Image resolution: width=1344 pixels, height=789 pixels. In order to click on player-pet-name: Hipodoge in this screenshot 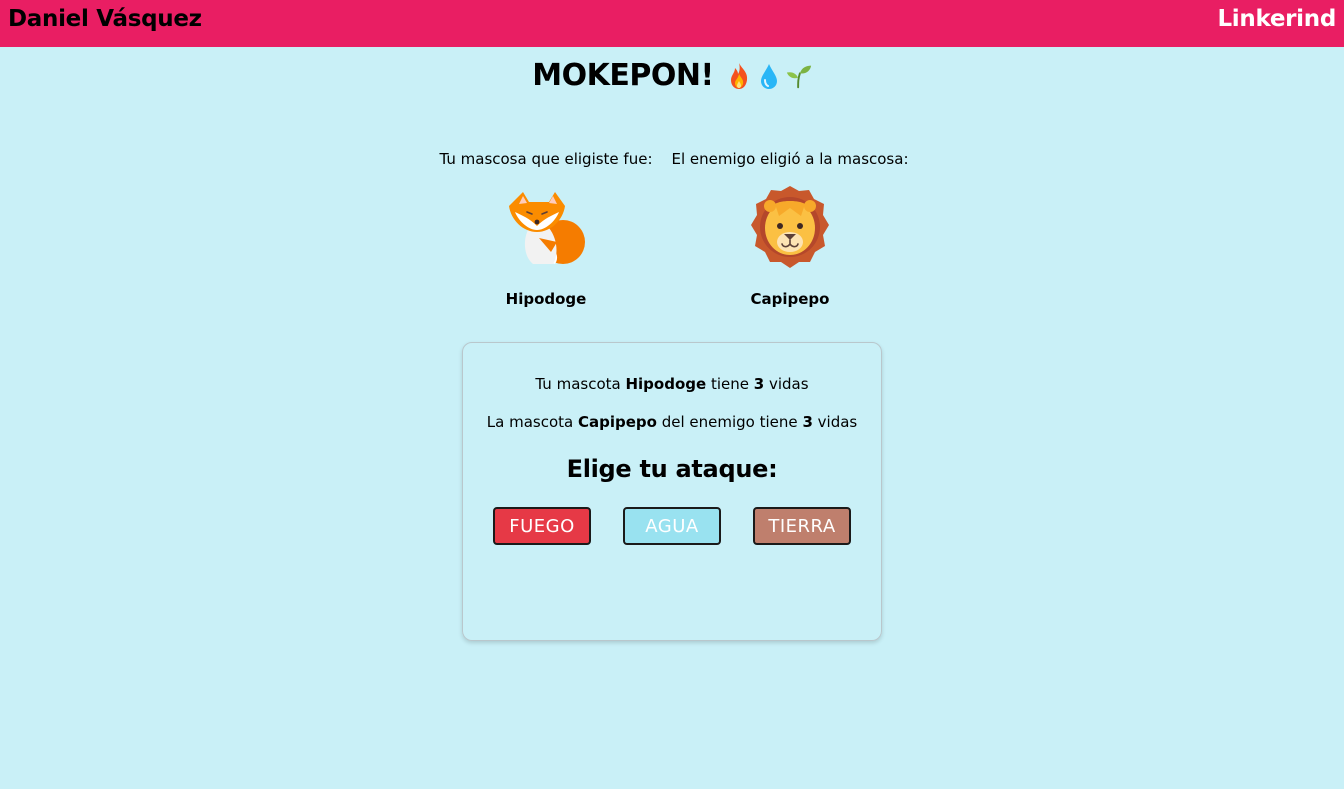, I will do `click(546, 299)`.